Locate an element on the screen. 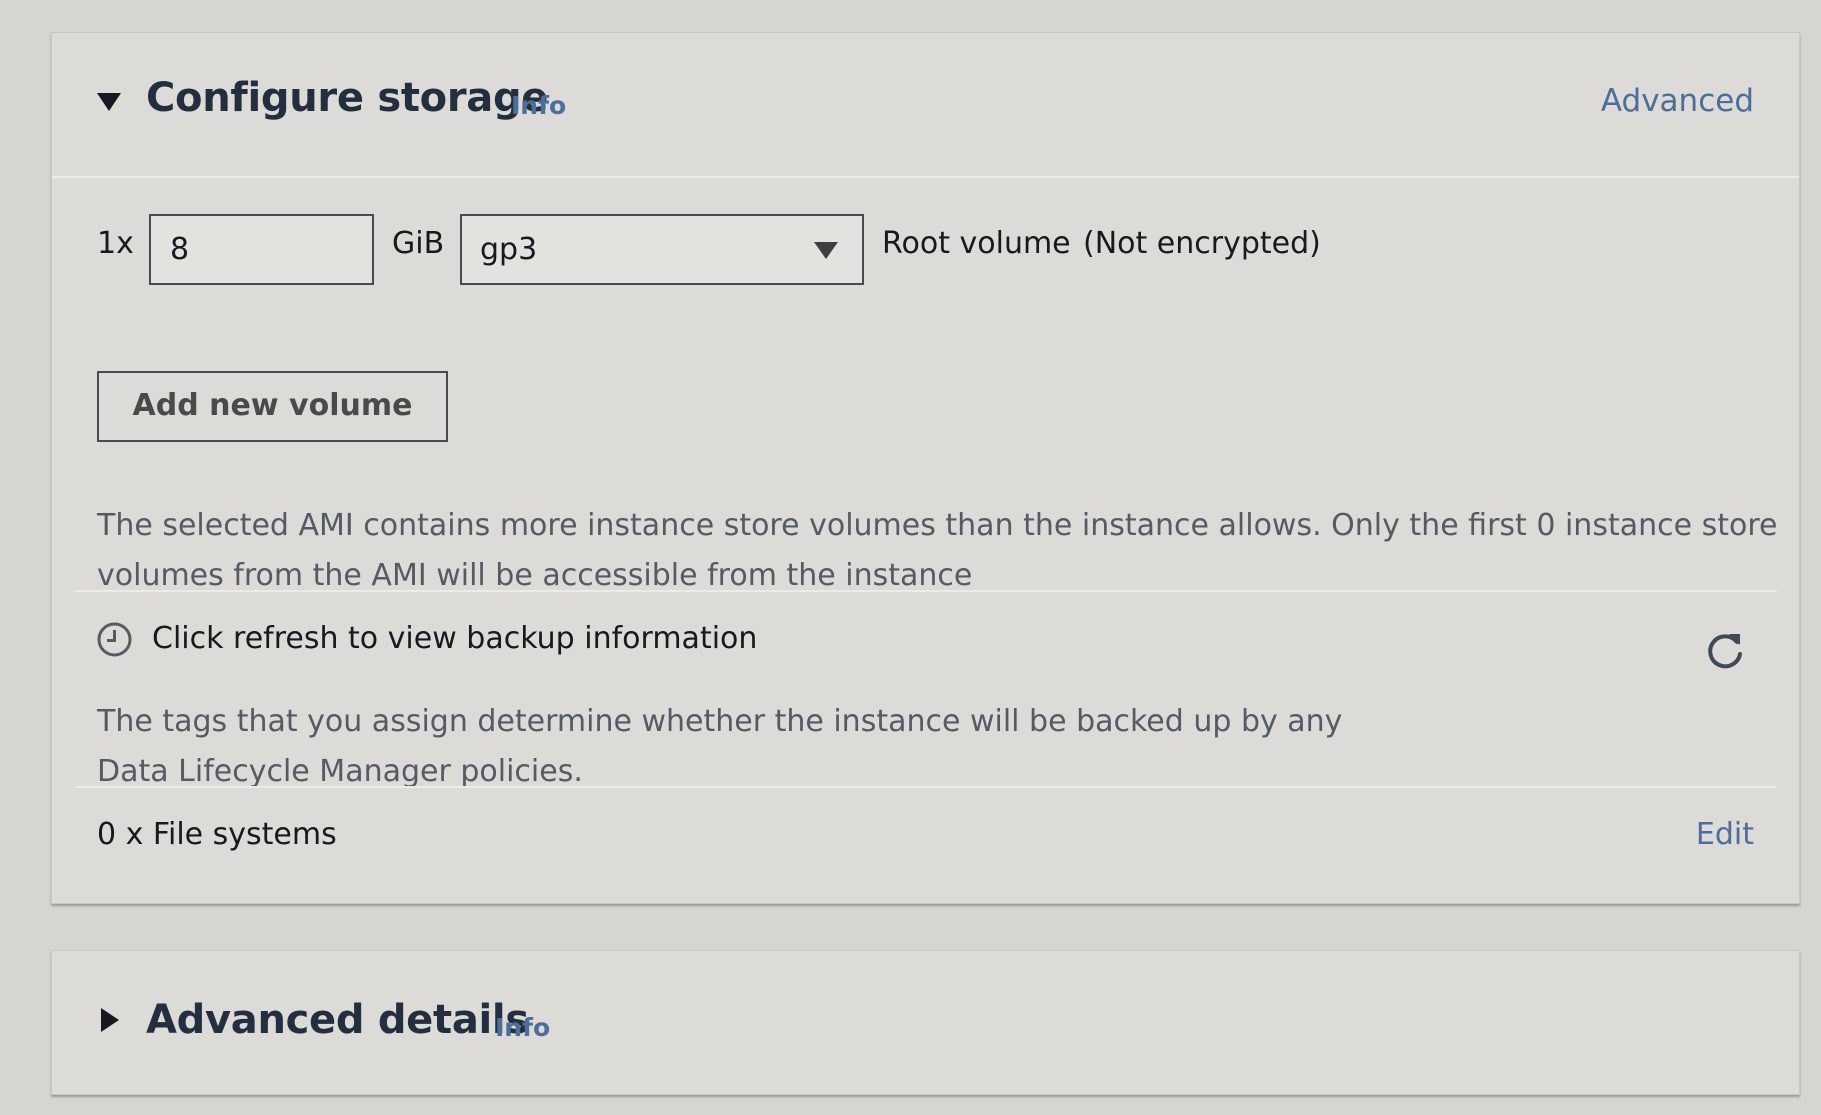 This screenshot has height=1115, width=1821. root-volume-label: Root volume is located at coordinates (976, 243).